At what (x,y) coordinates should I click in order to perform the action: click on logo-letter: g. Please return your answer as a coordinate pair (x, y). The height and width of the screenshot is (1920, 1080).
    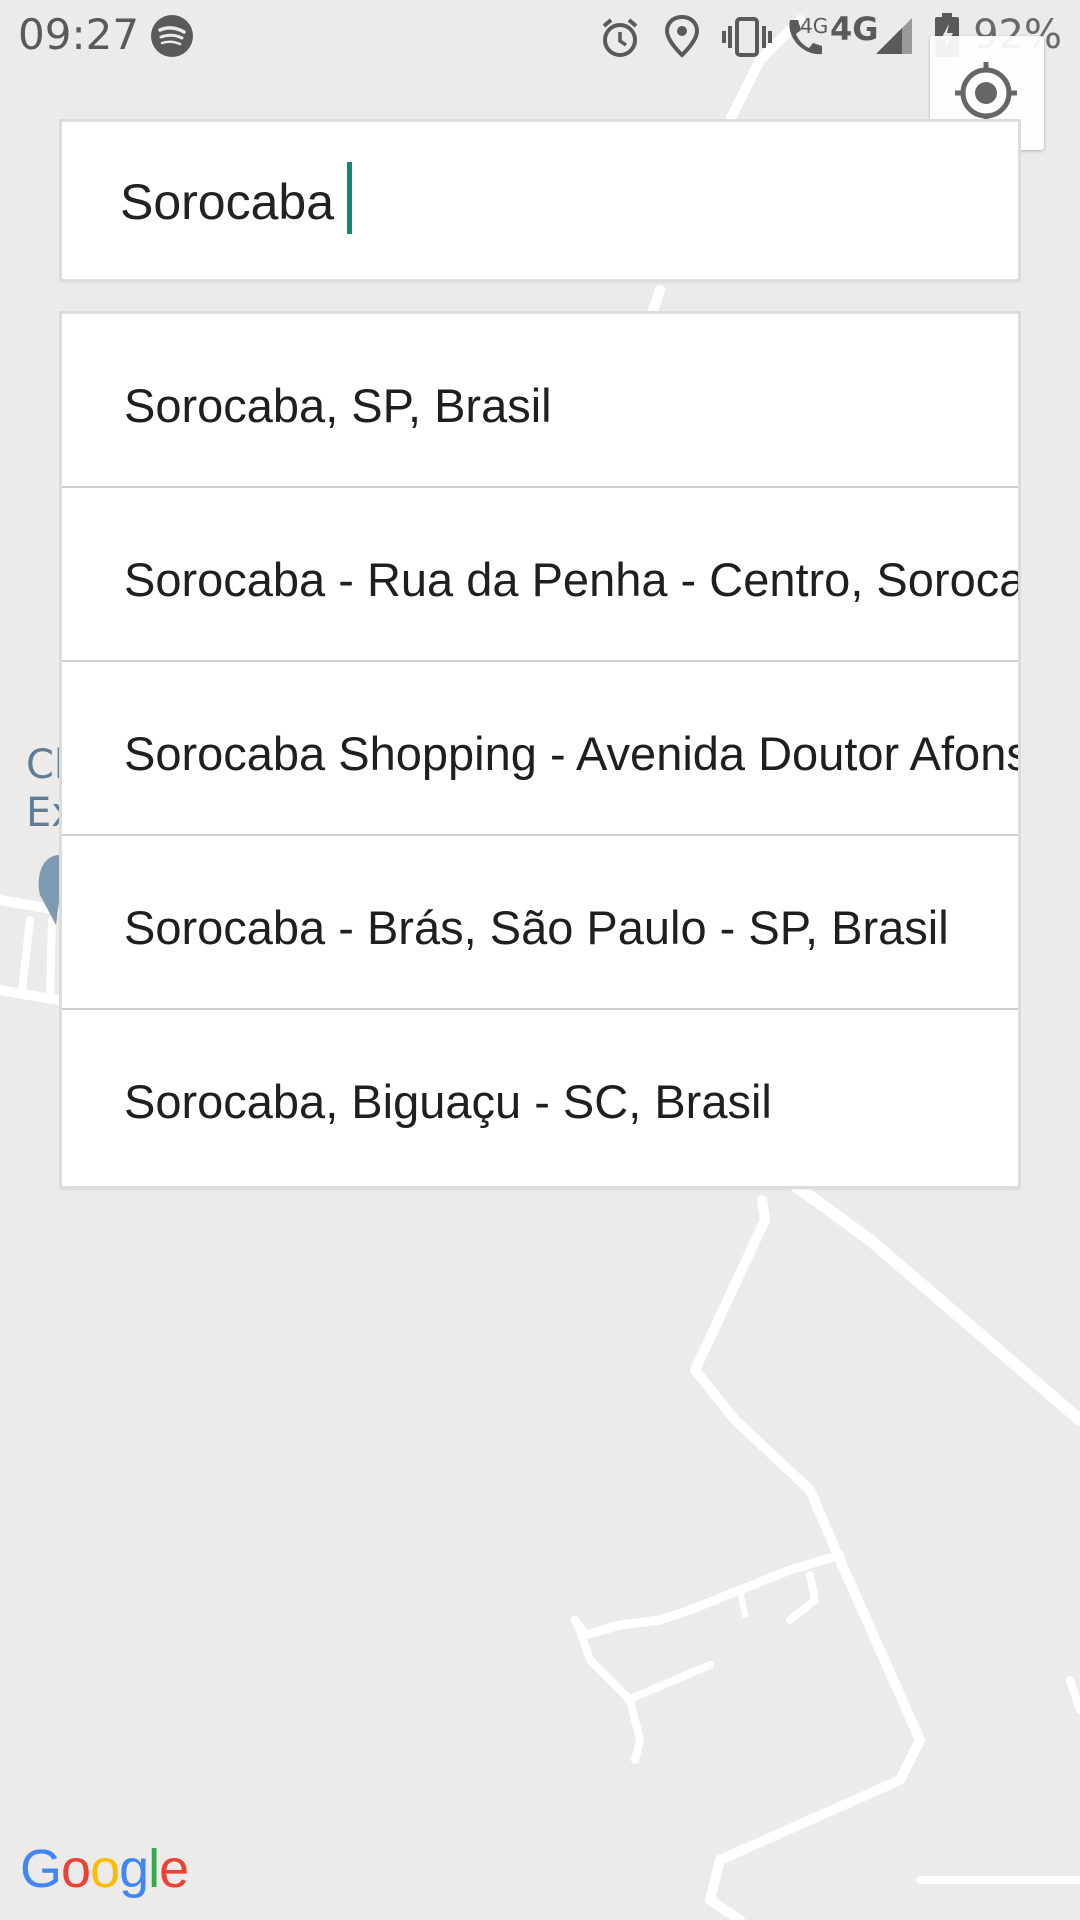
    Looking at the image, I should click on (134, 1869).